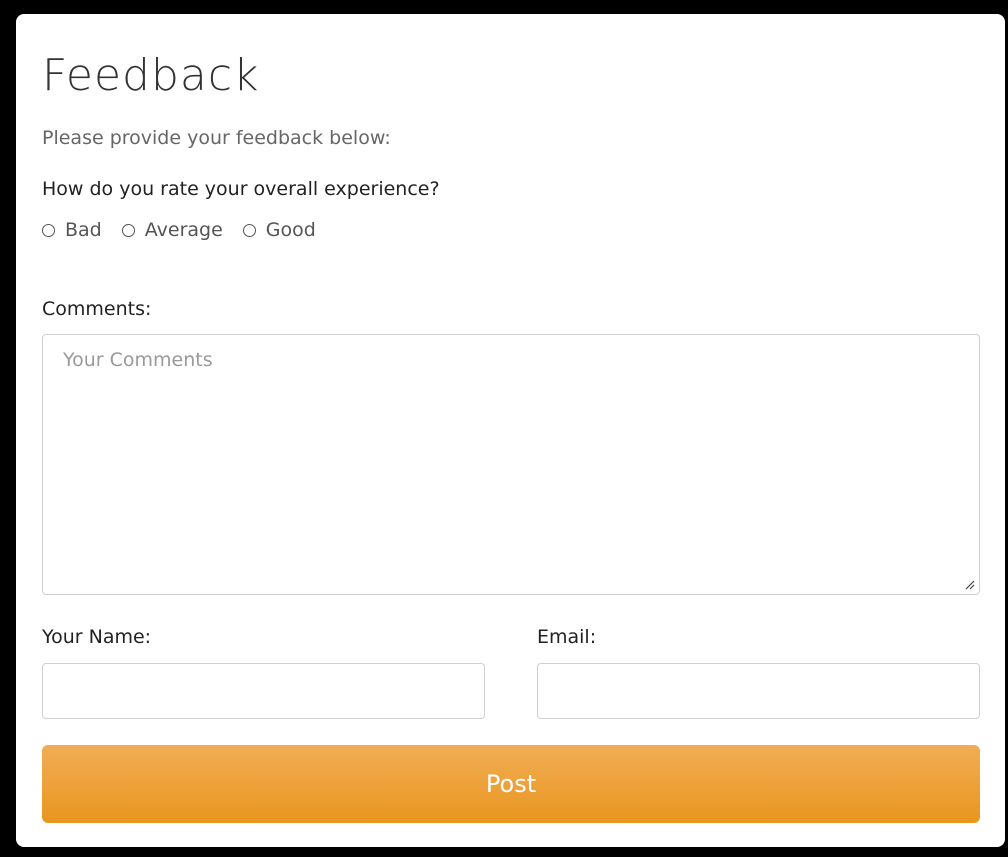 The width and height of the screenshot is (1008, 857). I want to click on rating-option-label: Average, so click(183, 230).